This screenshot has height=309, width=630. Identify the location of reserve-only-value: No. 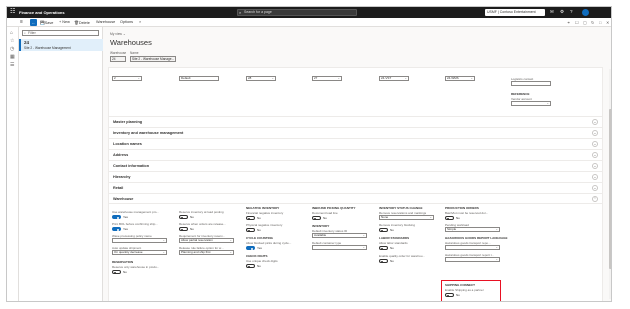
(125, 272).